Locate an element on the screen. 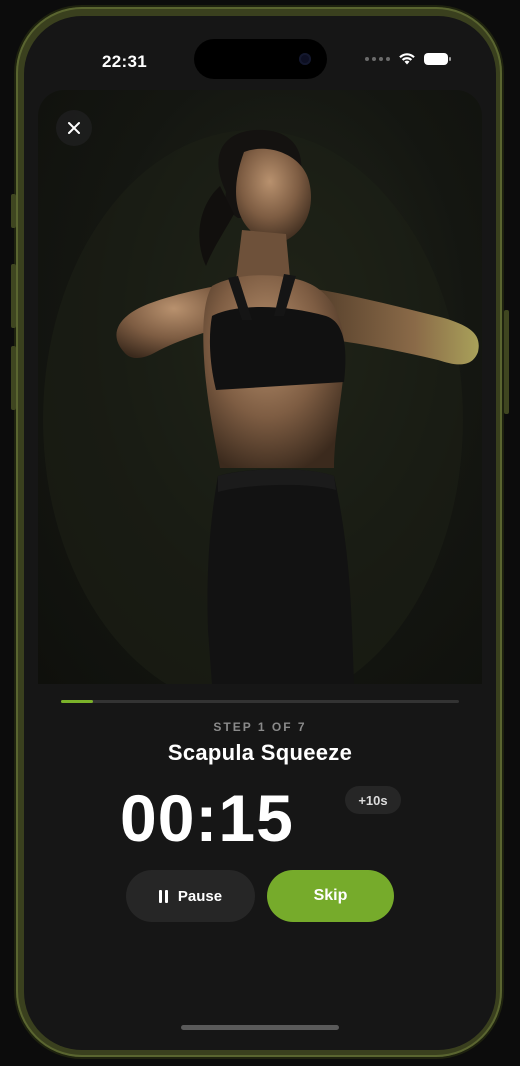 The width and height of the screenshot is (520, 1066). wifi-icon is located at coordinates (407, 59).